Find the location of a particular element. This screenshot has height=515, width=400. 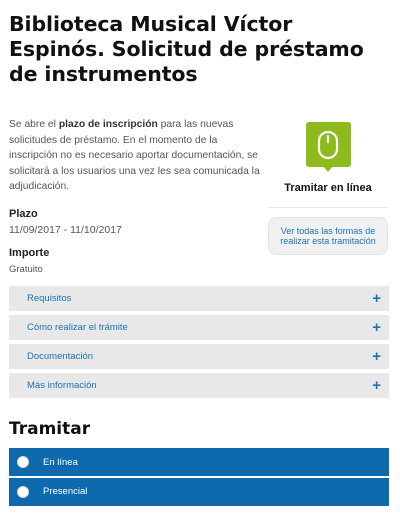

mouse-icon is located at coordinates (328, 147).